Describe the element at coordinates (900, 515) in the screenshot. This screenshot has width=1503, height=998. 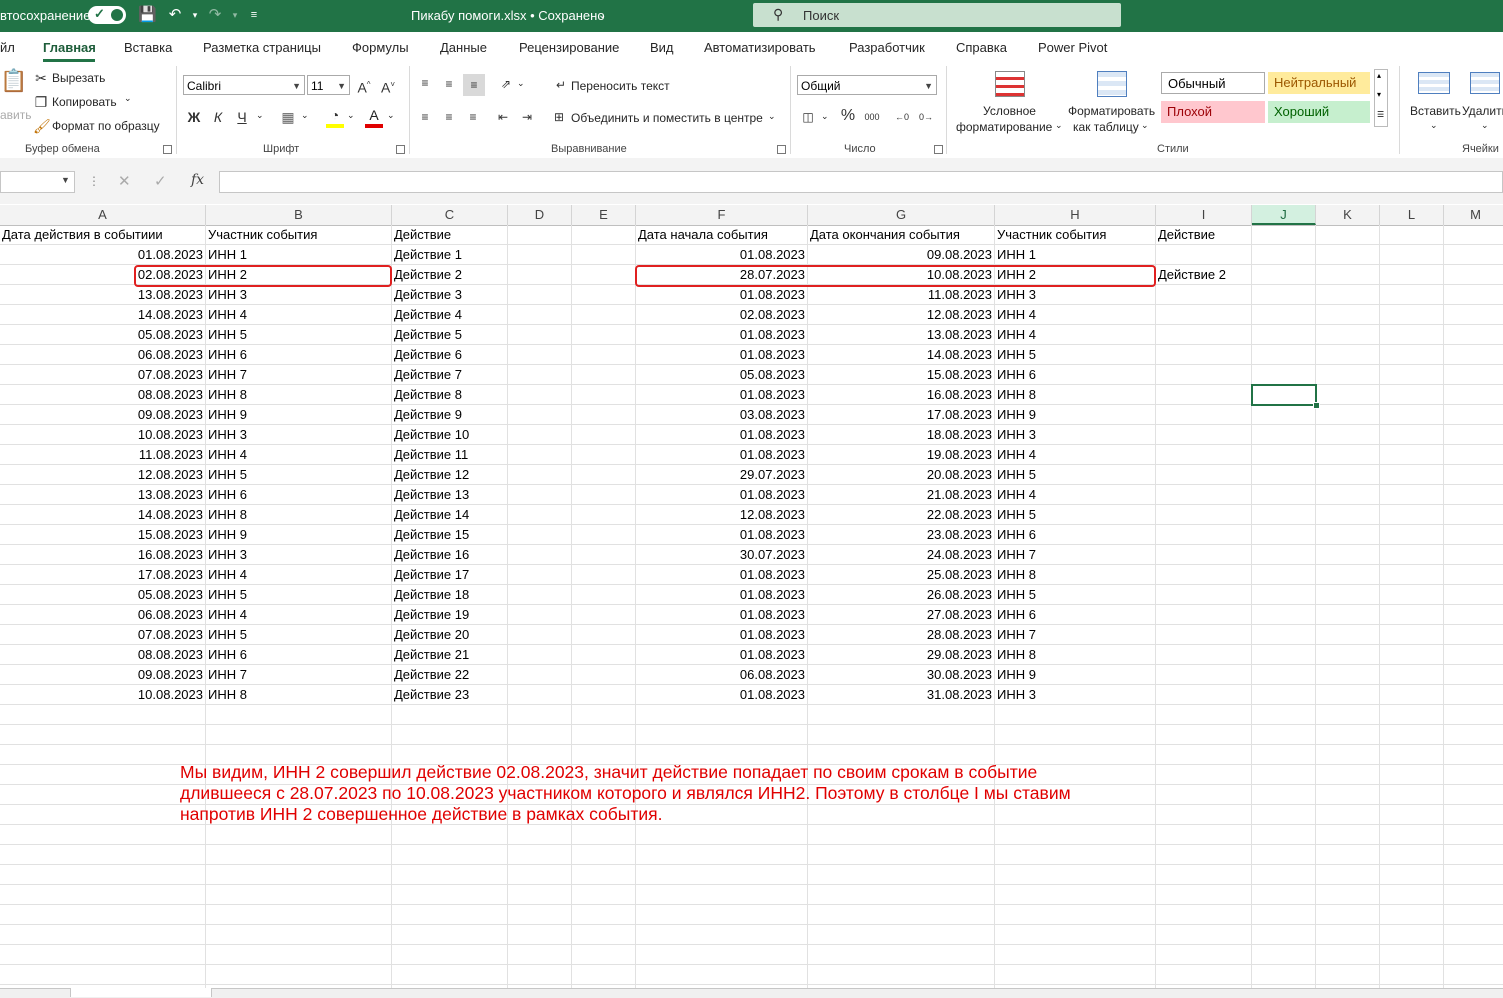
I see `cell-g: 22.08.2023` at that location.